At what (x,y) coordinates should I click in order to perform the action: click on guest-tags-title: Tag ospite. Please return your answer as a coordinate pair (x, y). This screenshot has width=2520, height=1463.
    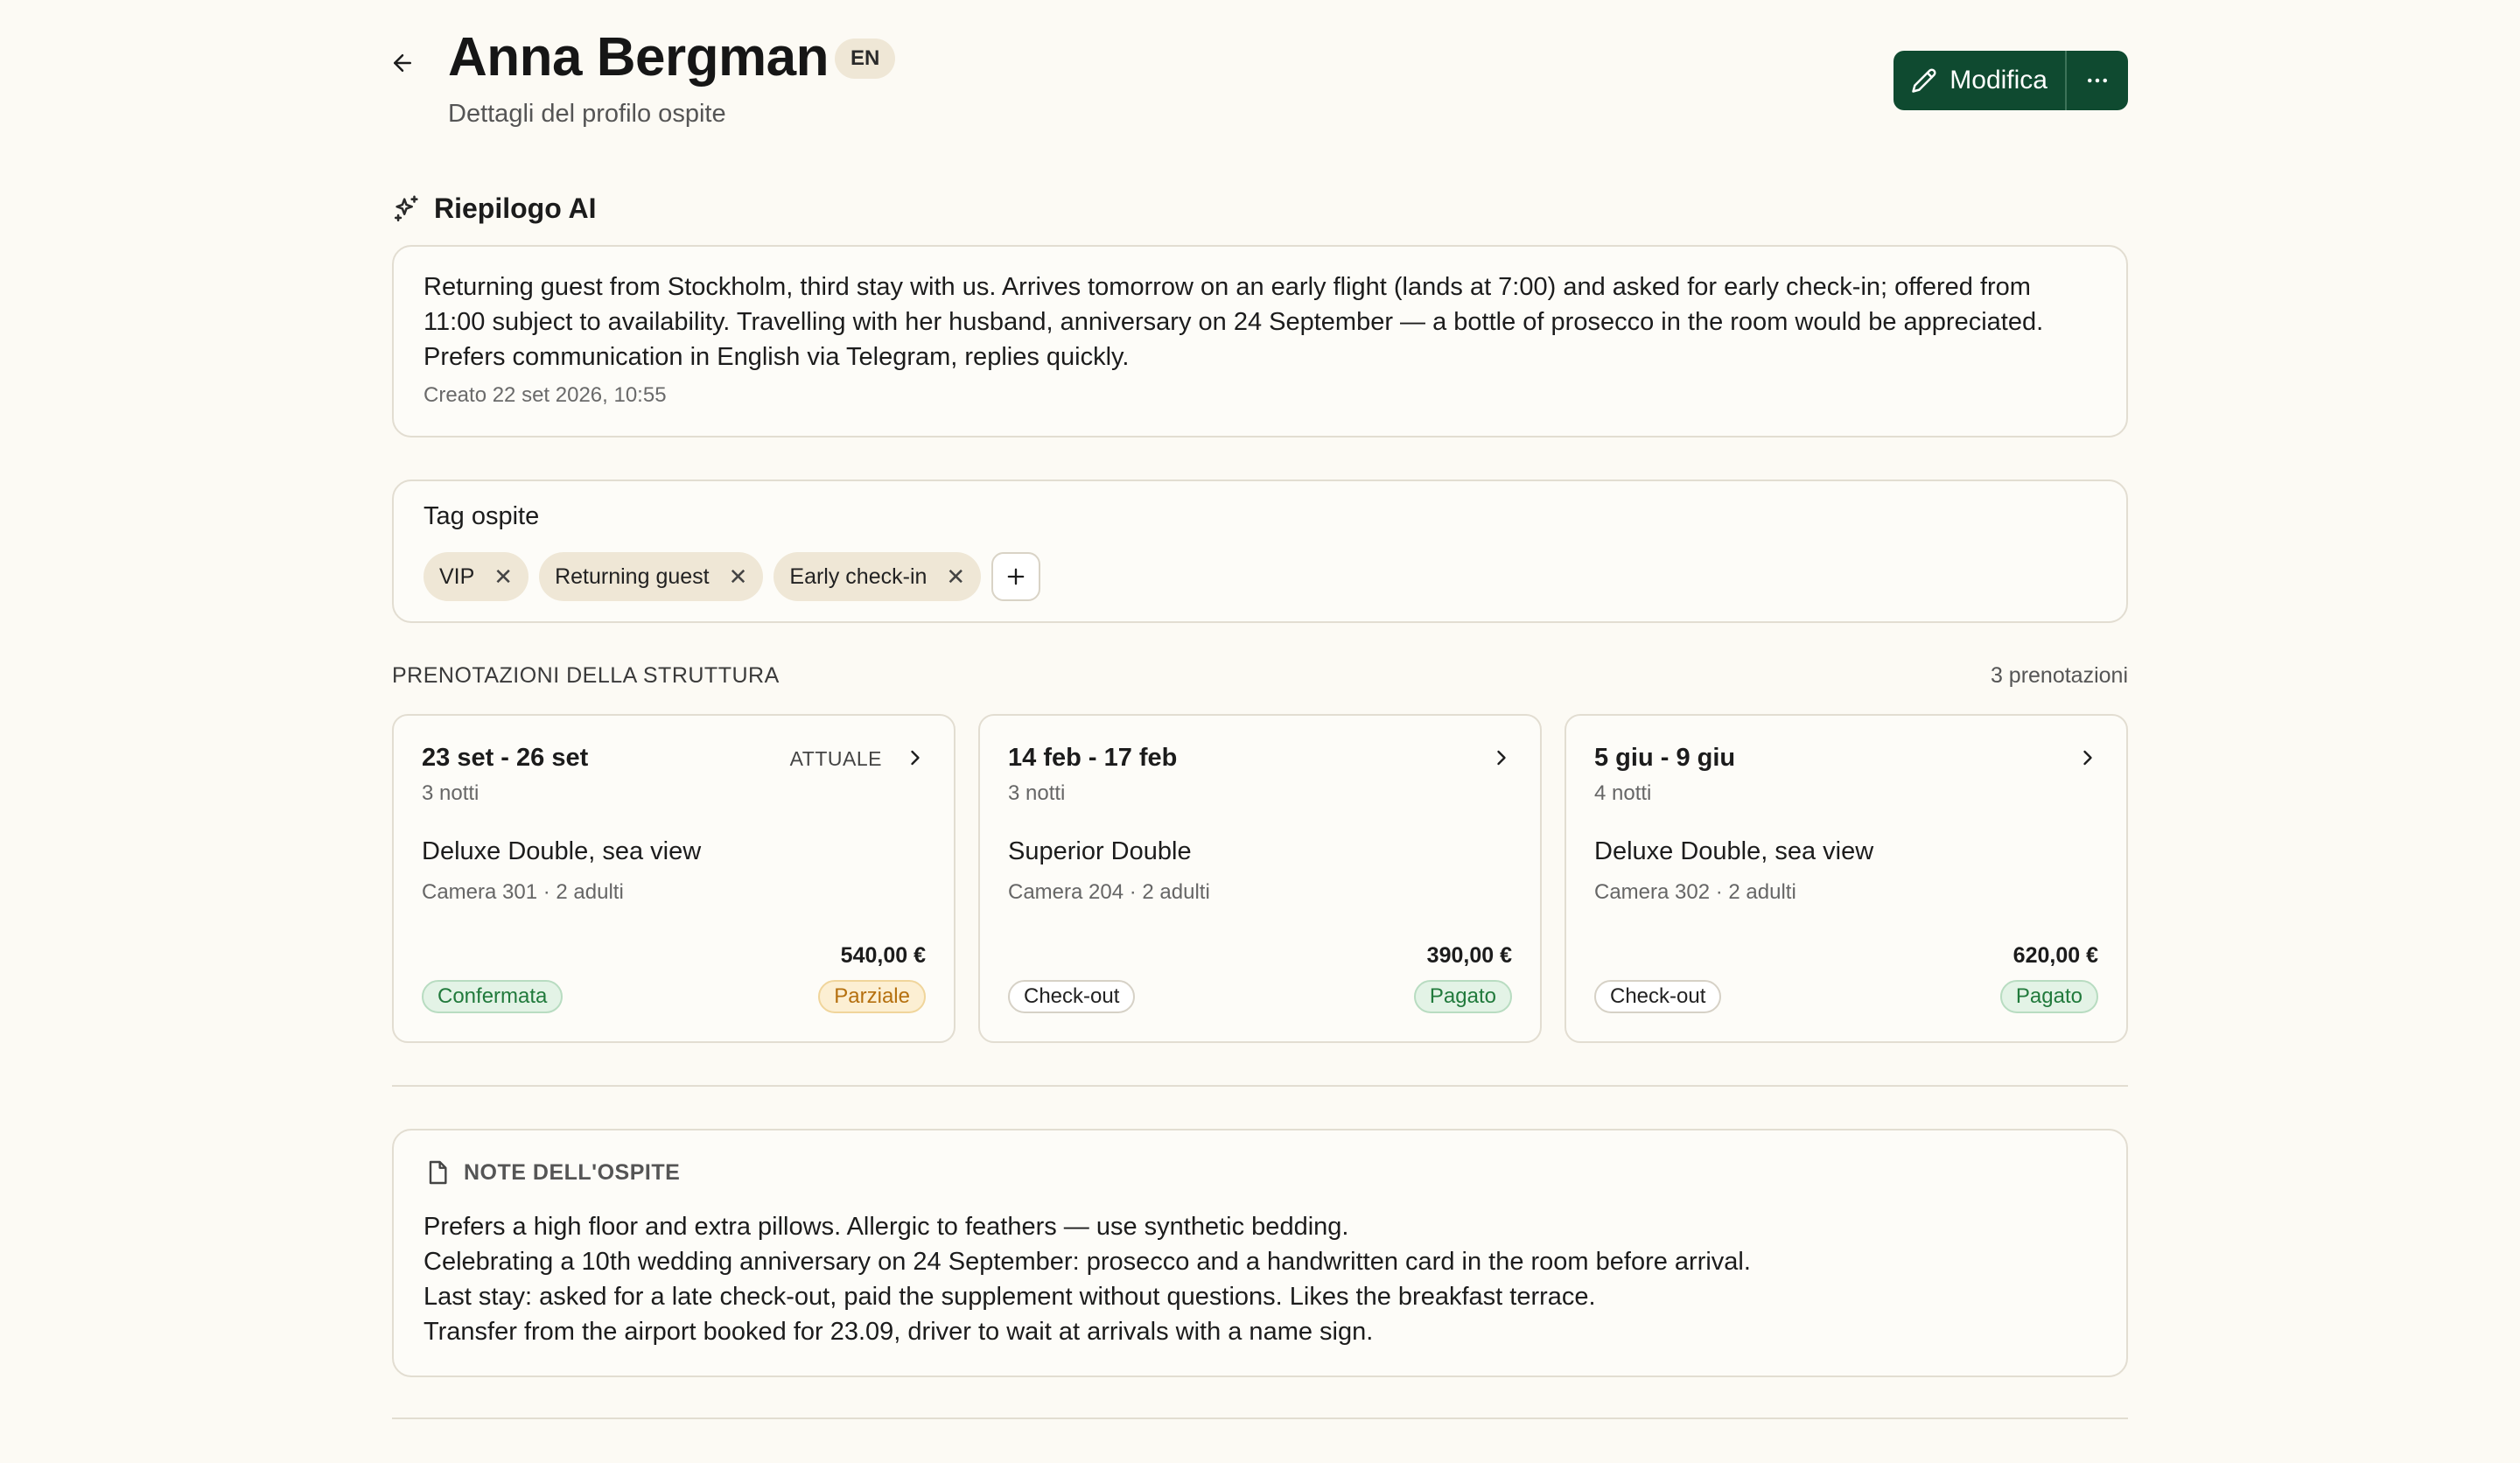
    Looking at the image, I should click on (482, 516).